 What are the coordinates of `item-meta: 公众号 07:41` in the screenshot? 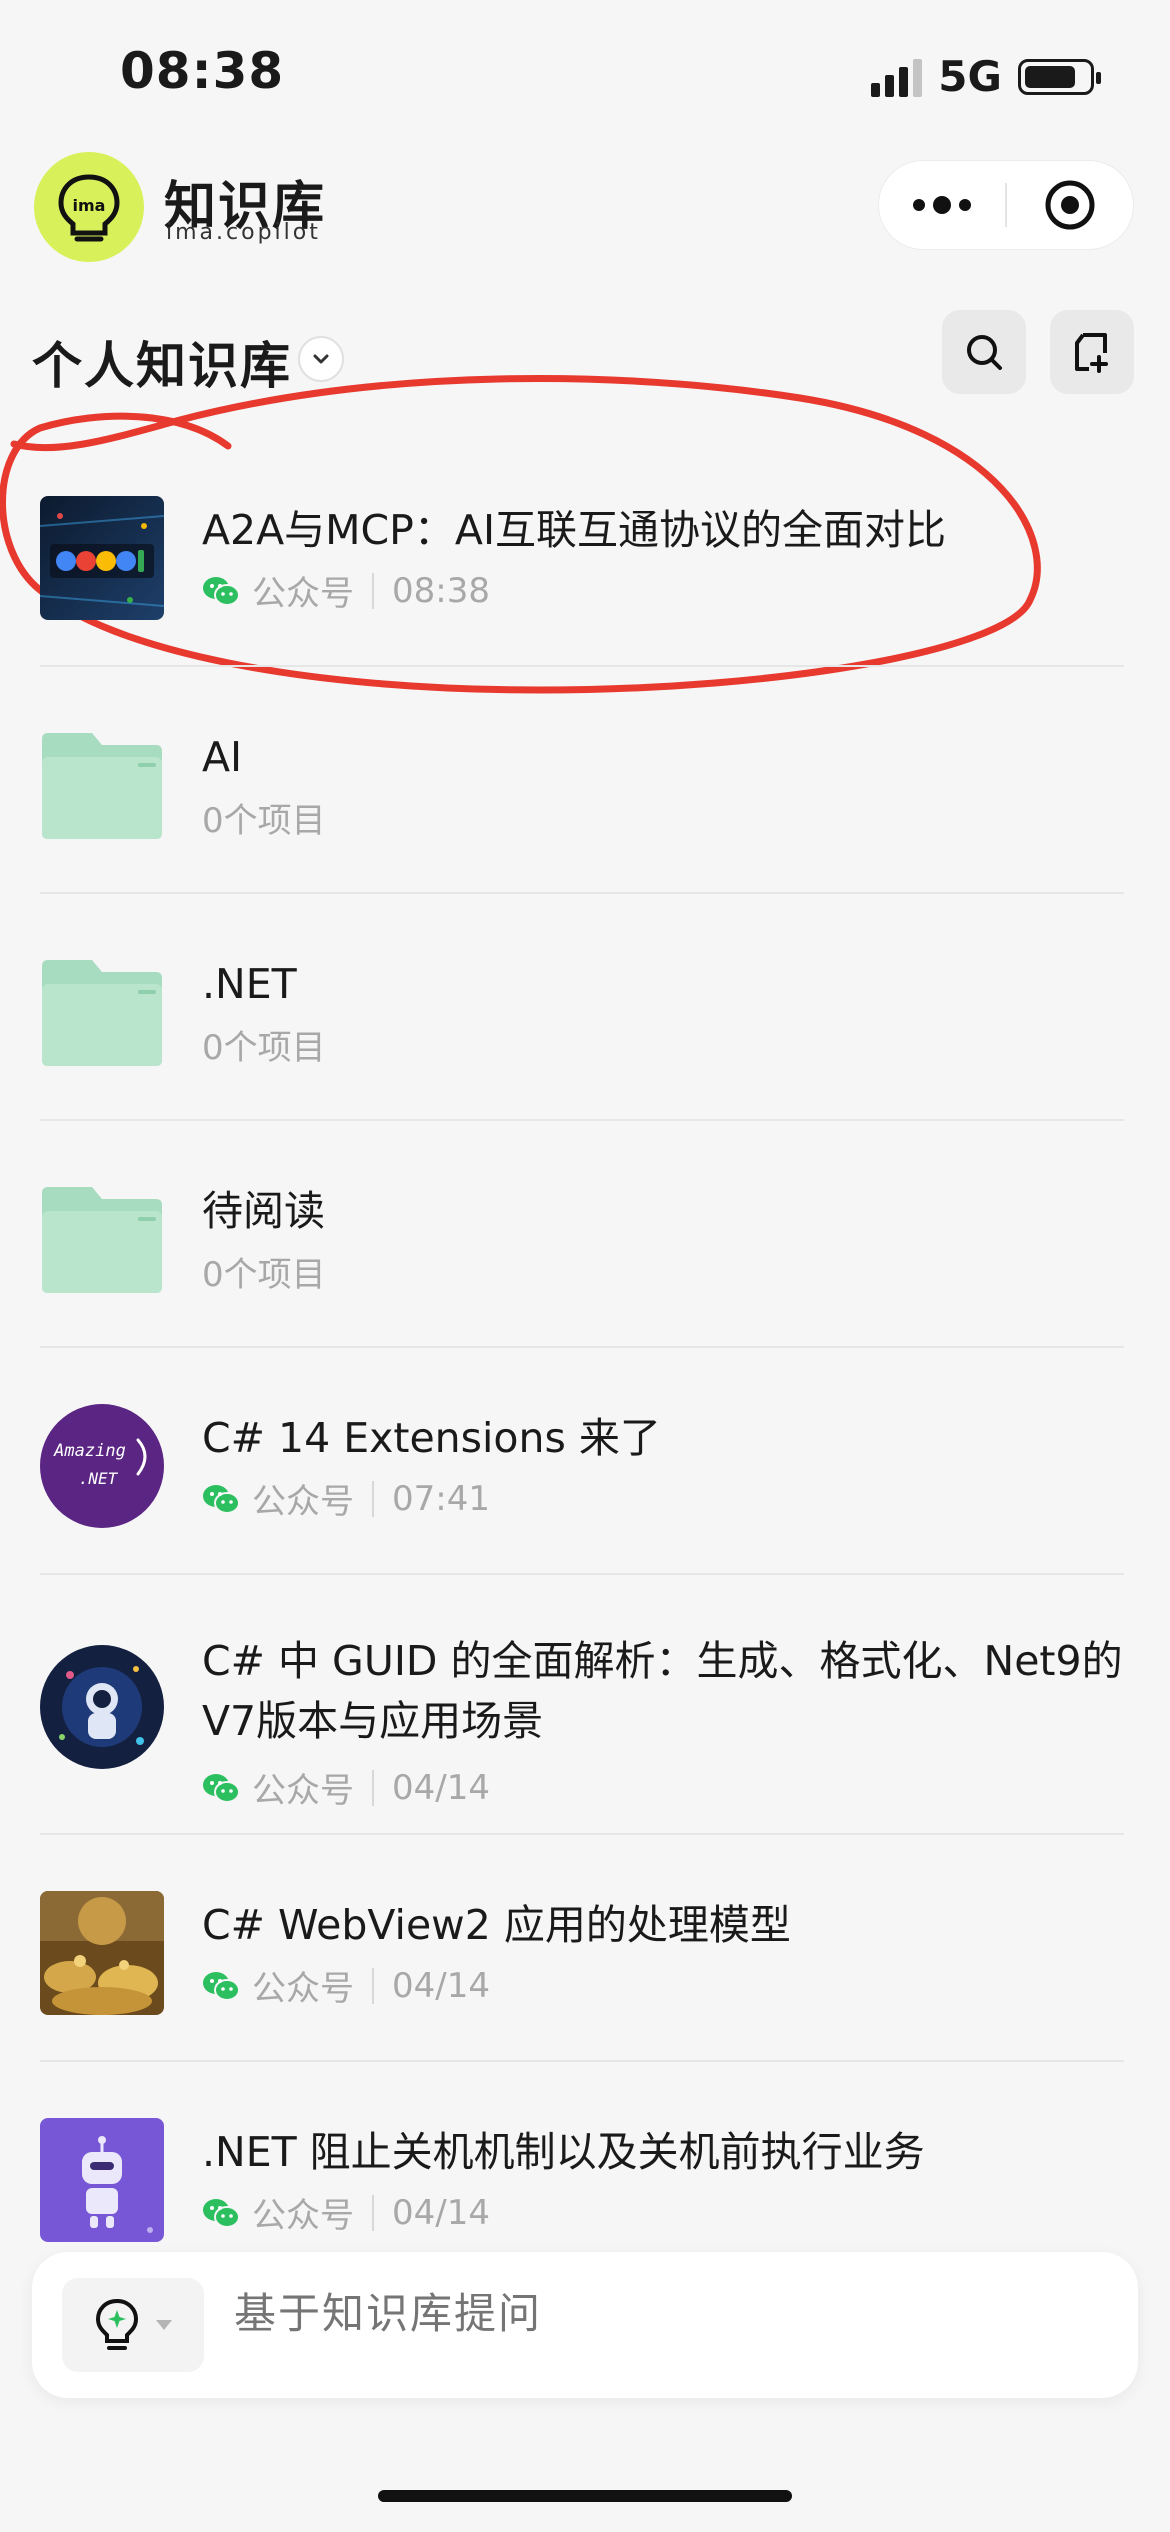 It's located at (346, 1498).